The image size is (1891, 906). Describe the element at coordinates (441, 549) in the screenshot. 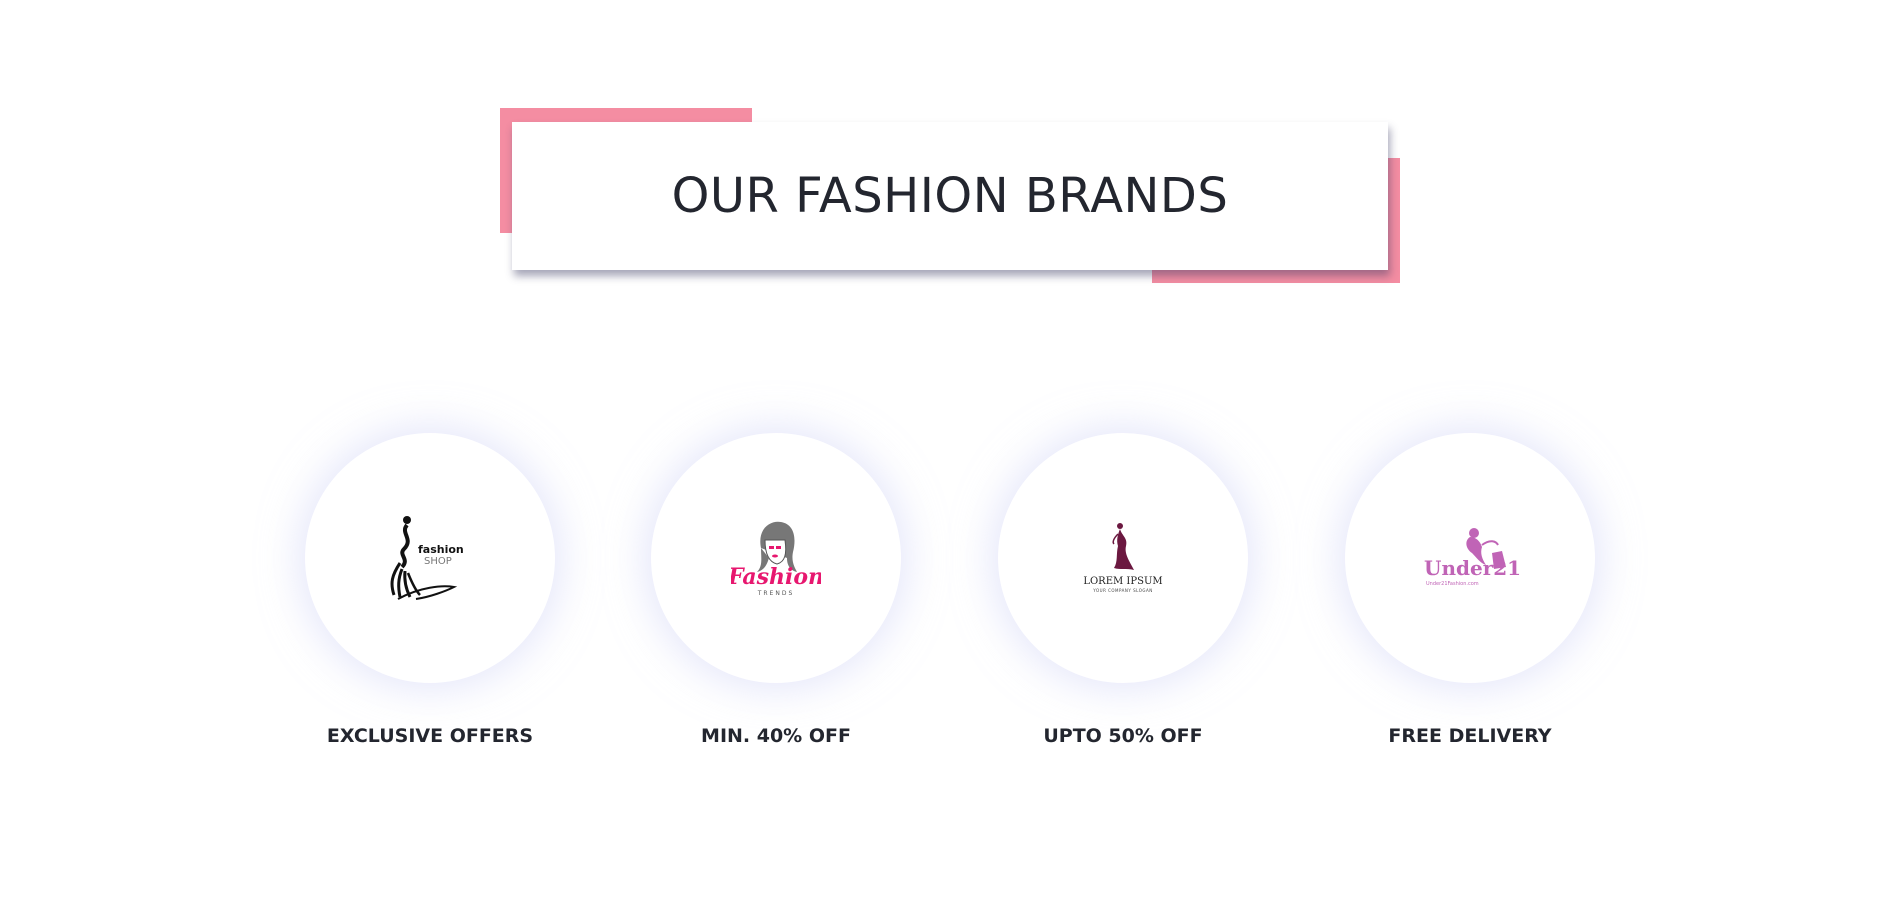

I see `logo-text: fashion` at that location.